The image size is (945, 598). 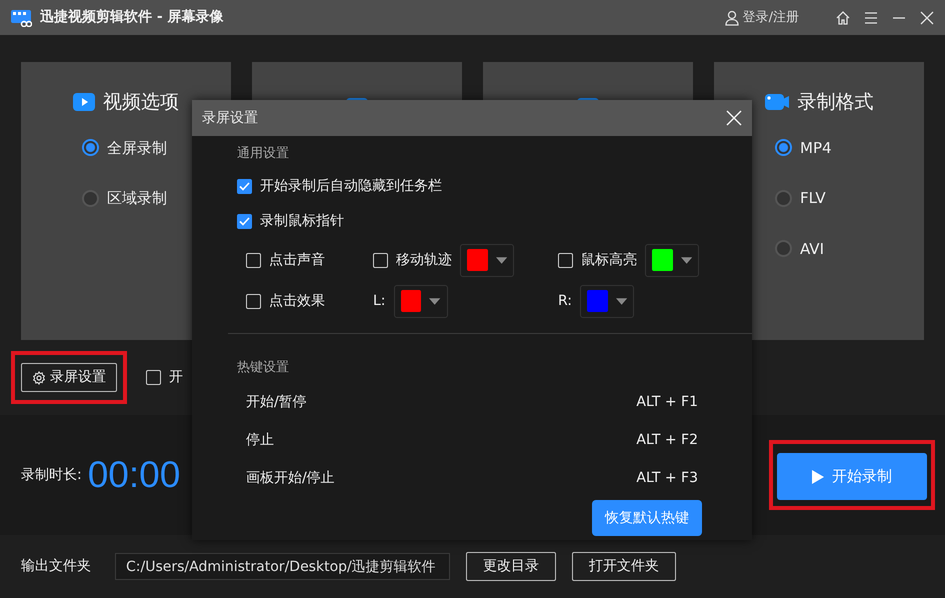 What do you see at coordinates (836, 102) in the screenshot?
I see `card-title: 录制格式` at bounding box center [836, 102].